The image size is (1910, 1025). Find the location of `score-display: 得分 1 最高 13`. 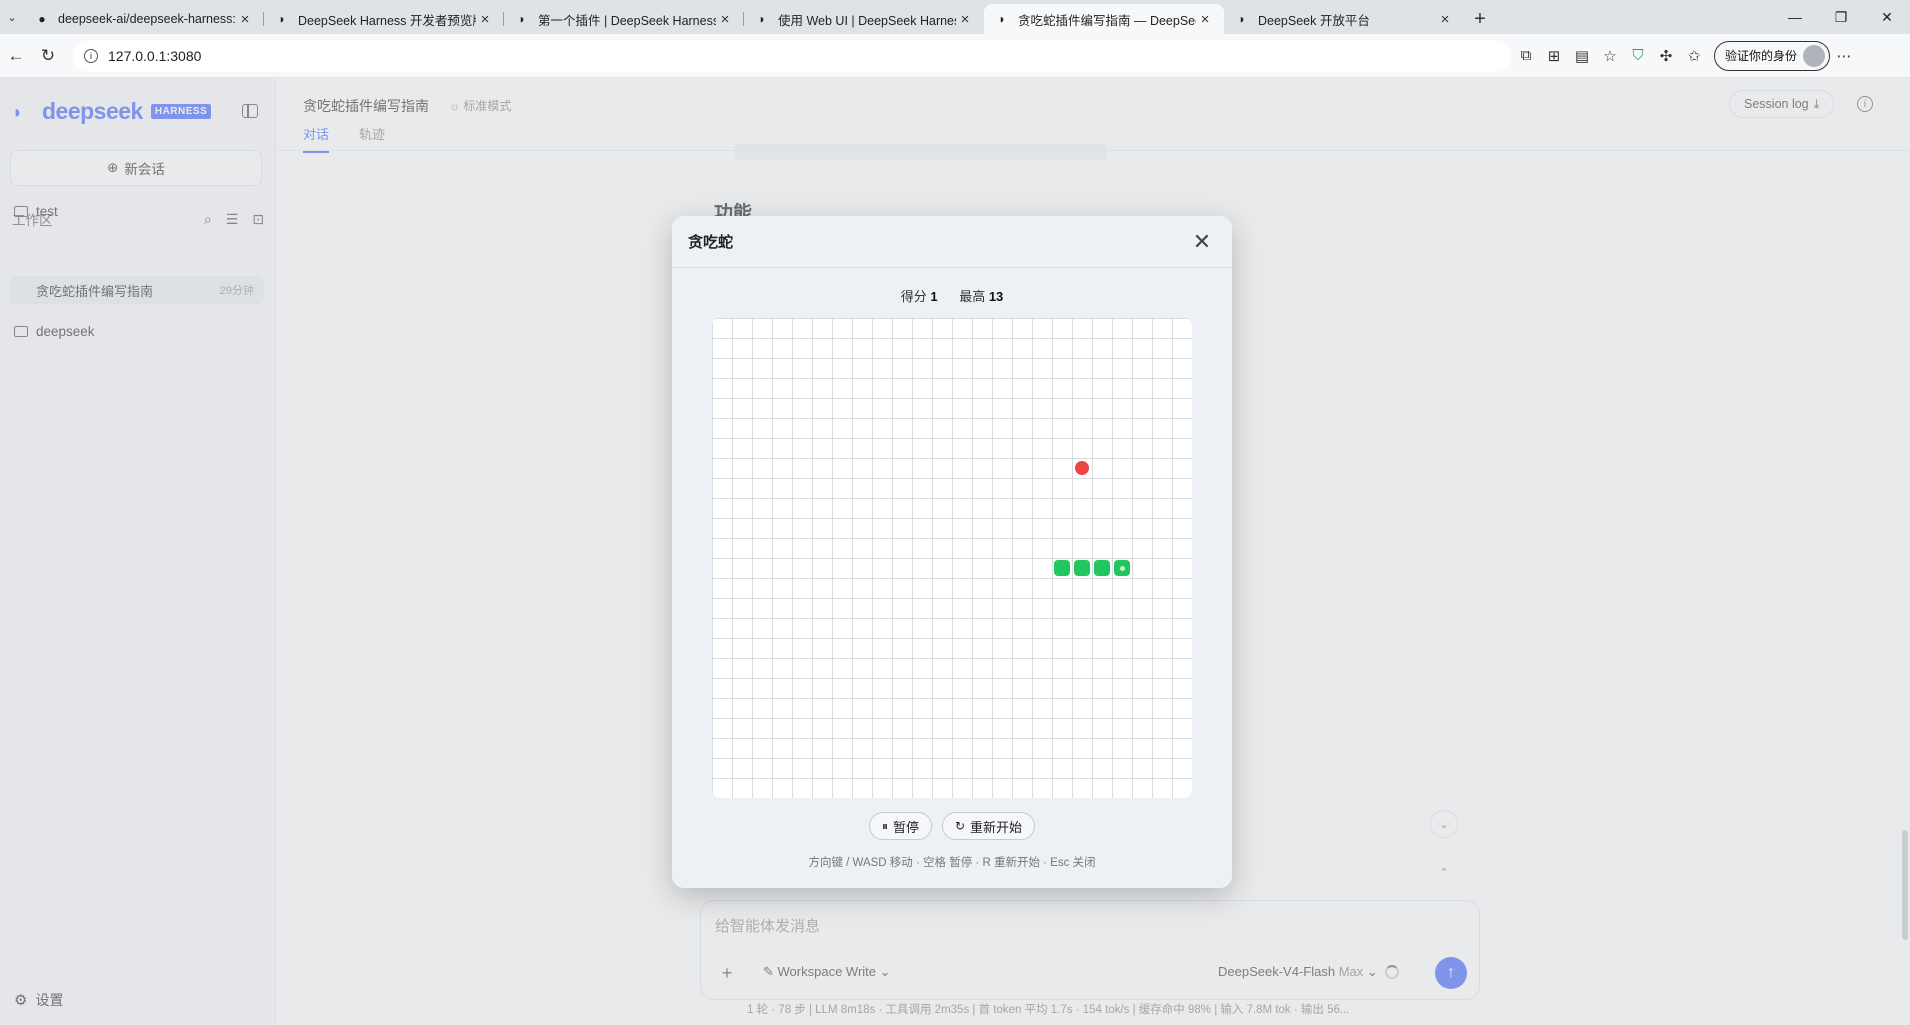

score-display: 得分 1 最高 13 is located at coordinates (952, 295).